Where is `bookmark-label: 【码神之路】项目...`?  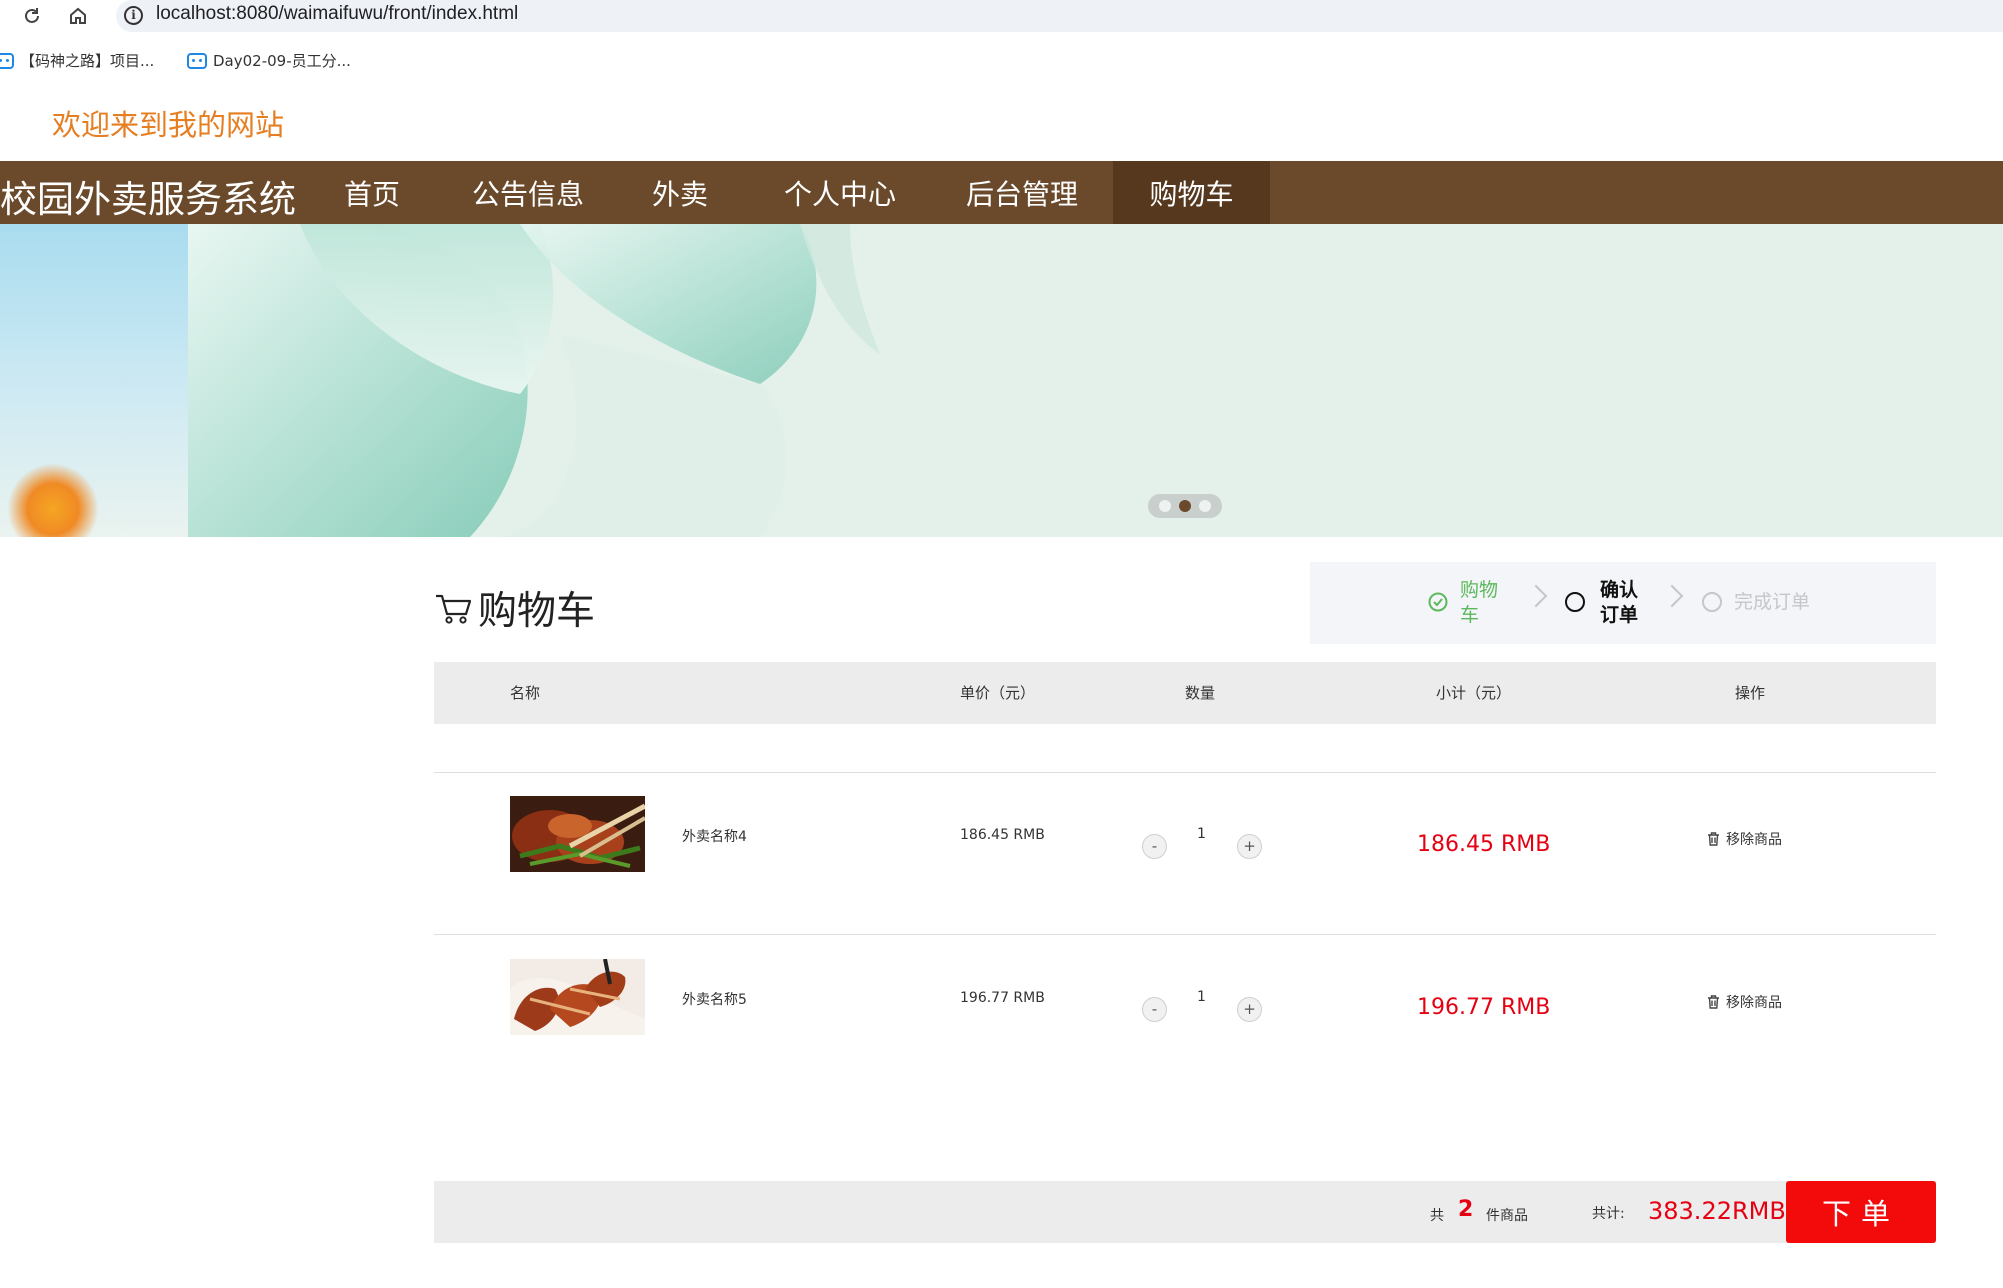
bookmark-label: 【码神之路】项目... is located at coordinates (87, 61).